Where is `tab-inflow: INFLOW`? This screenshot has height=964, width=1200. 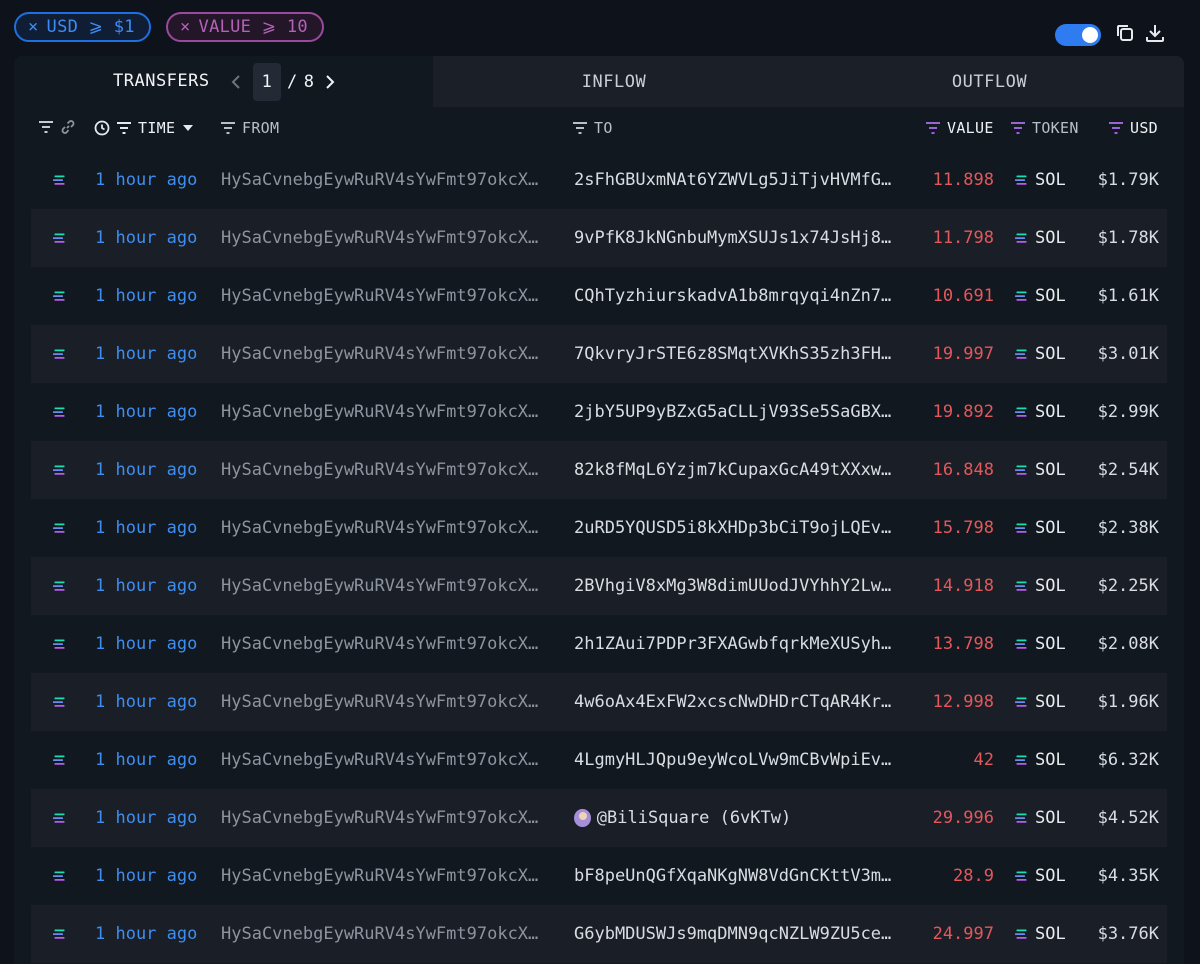 tab-inflow: INFLOW is located at coordinates (614, 81).